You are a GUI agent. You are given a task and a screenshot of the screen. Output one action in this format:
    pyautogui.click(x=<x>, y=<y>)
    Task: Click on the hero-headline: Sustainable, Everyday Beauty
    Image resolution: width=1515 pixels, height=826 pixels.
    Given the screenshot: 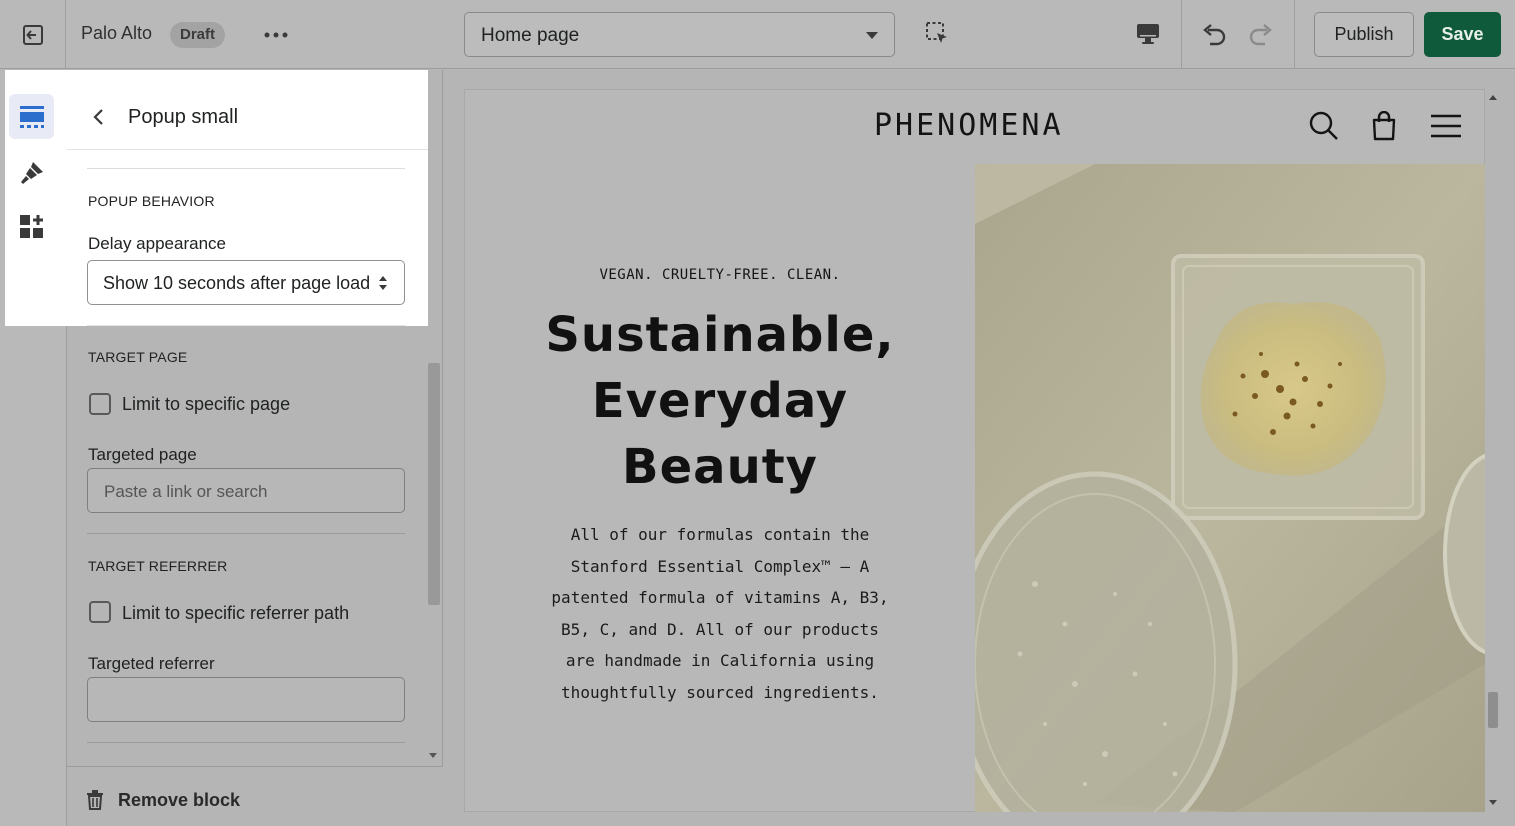 What is the action you would take?
    pyautogui.click(x=720, y=401)
    